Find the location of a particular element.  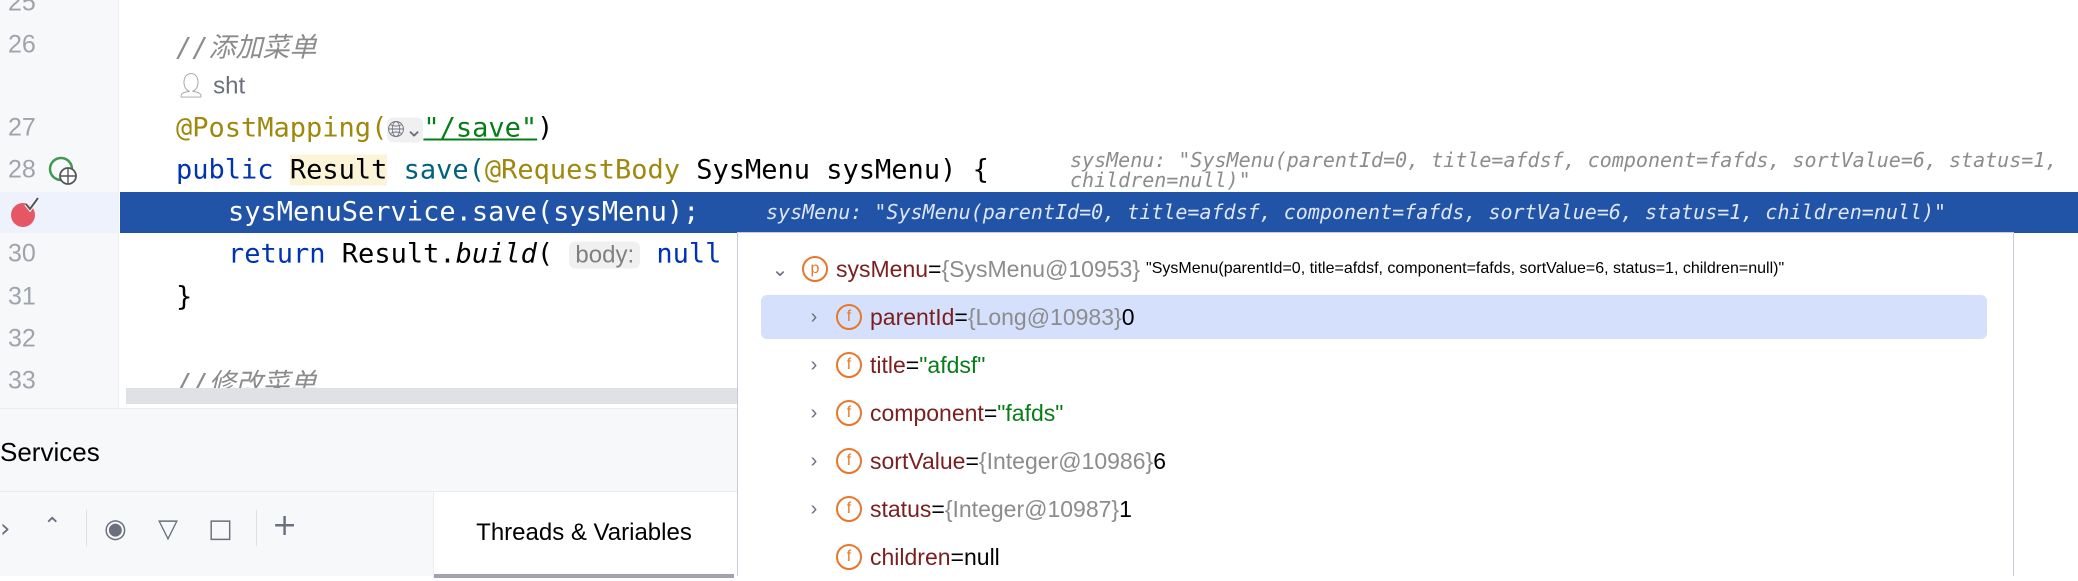

annotation: @PostMapping( is located at coordinates (282, 128).